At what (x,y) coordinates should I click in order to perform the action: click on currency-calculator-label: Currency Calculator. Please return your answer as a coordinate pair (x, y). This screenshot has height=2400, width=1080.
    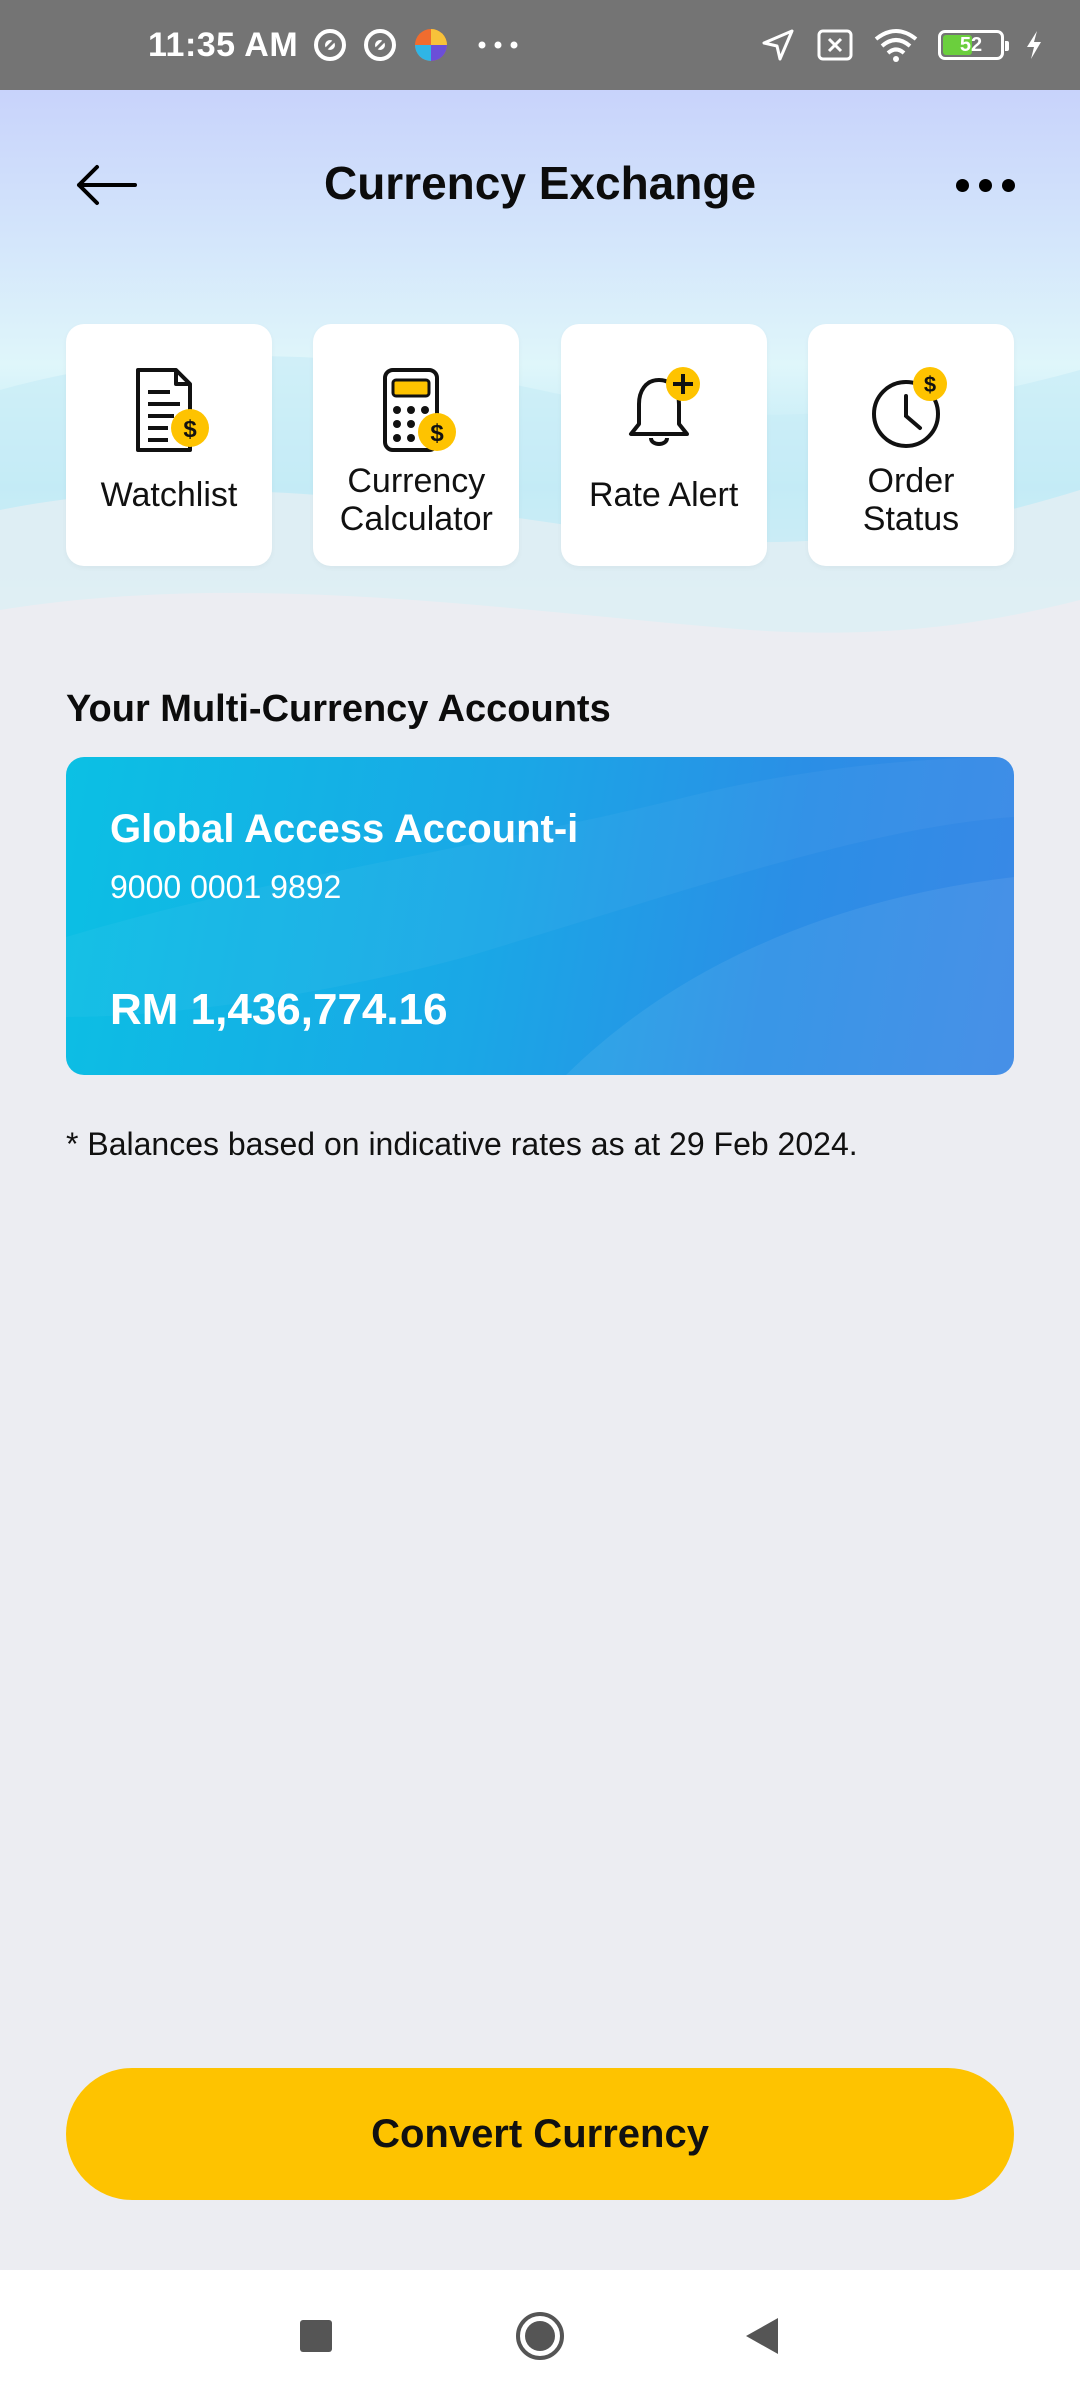
    Looking at the image, I should click on (416, 500).